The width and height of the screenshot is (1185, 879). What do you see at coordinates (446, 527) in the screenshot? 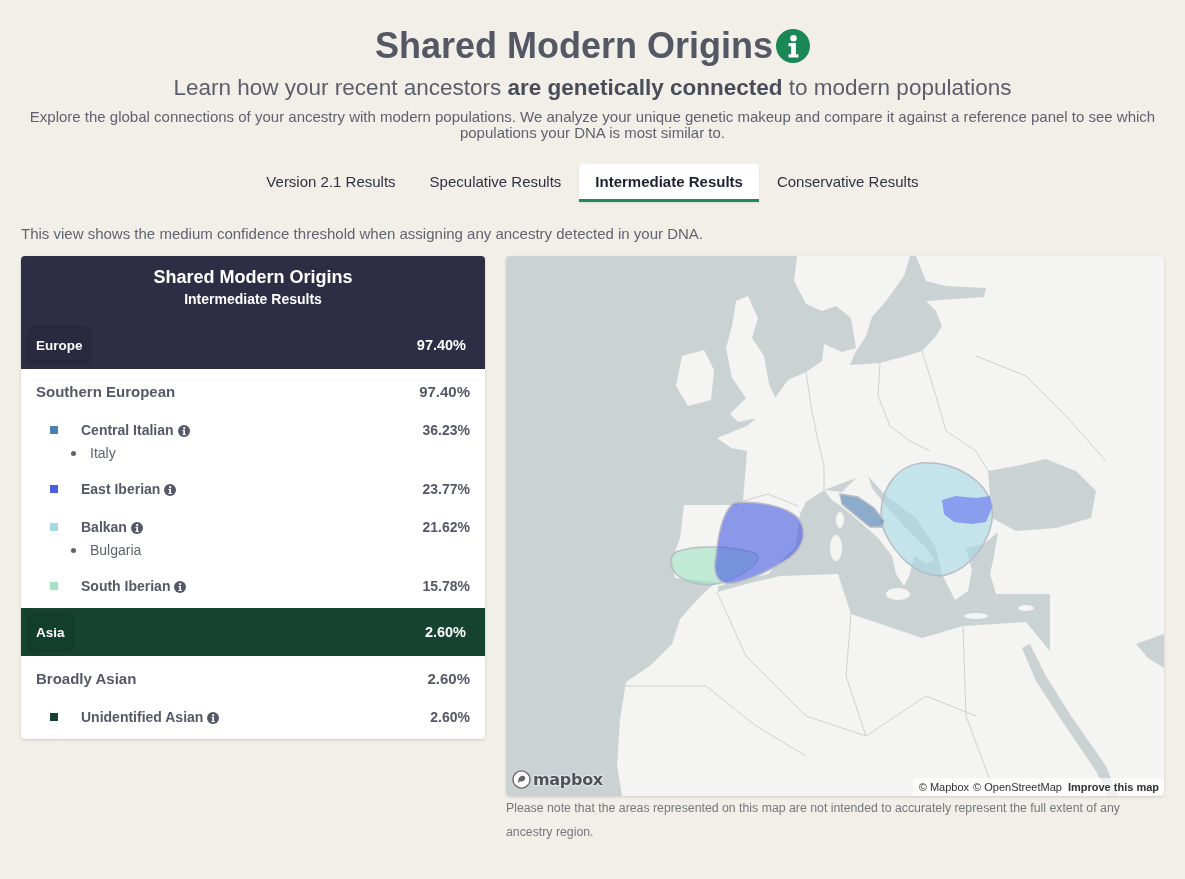
I see `population-percentage: 21.62%` at bounding box center [446, 527].